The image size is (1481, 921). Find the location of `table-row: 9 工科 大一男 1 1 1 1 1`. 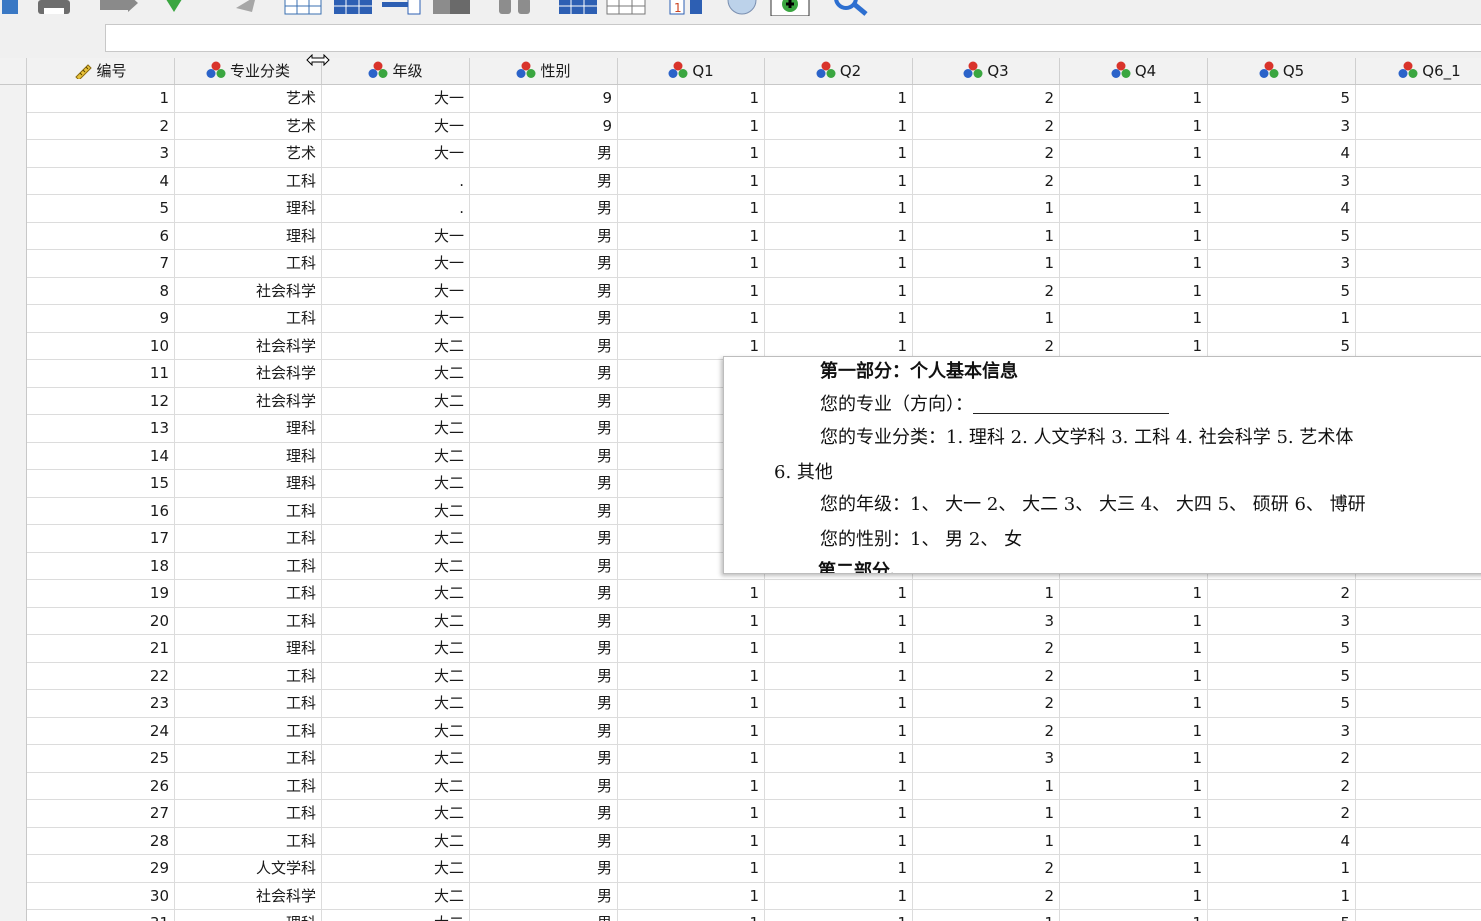

table-row: 9 工科 大一男 1 1 1 1 1 is located at coordinates (754, 319).